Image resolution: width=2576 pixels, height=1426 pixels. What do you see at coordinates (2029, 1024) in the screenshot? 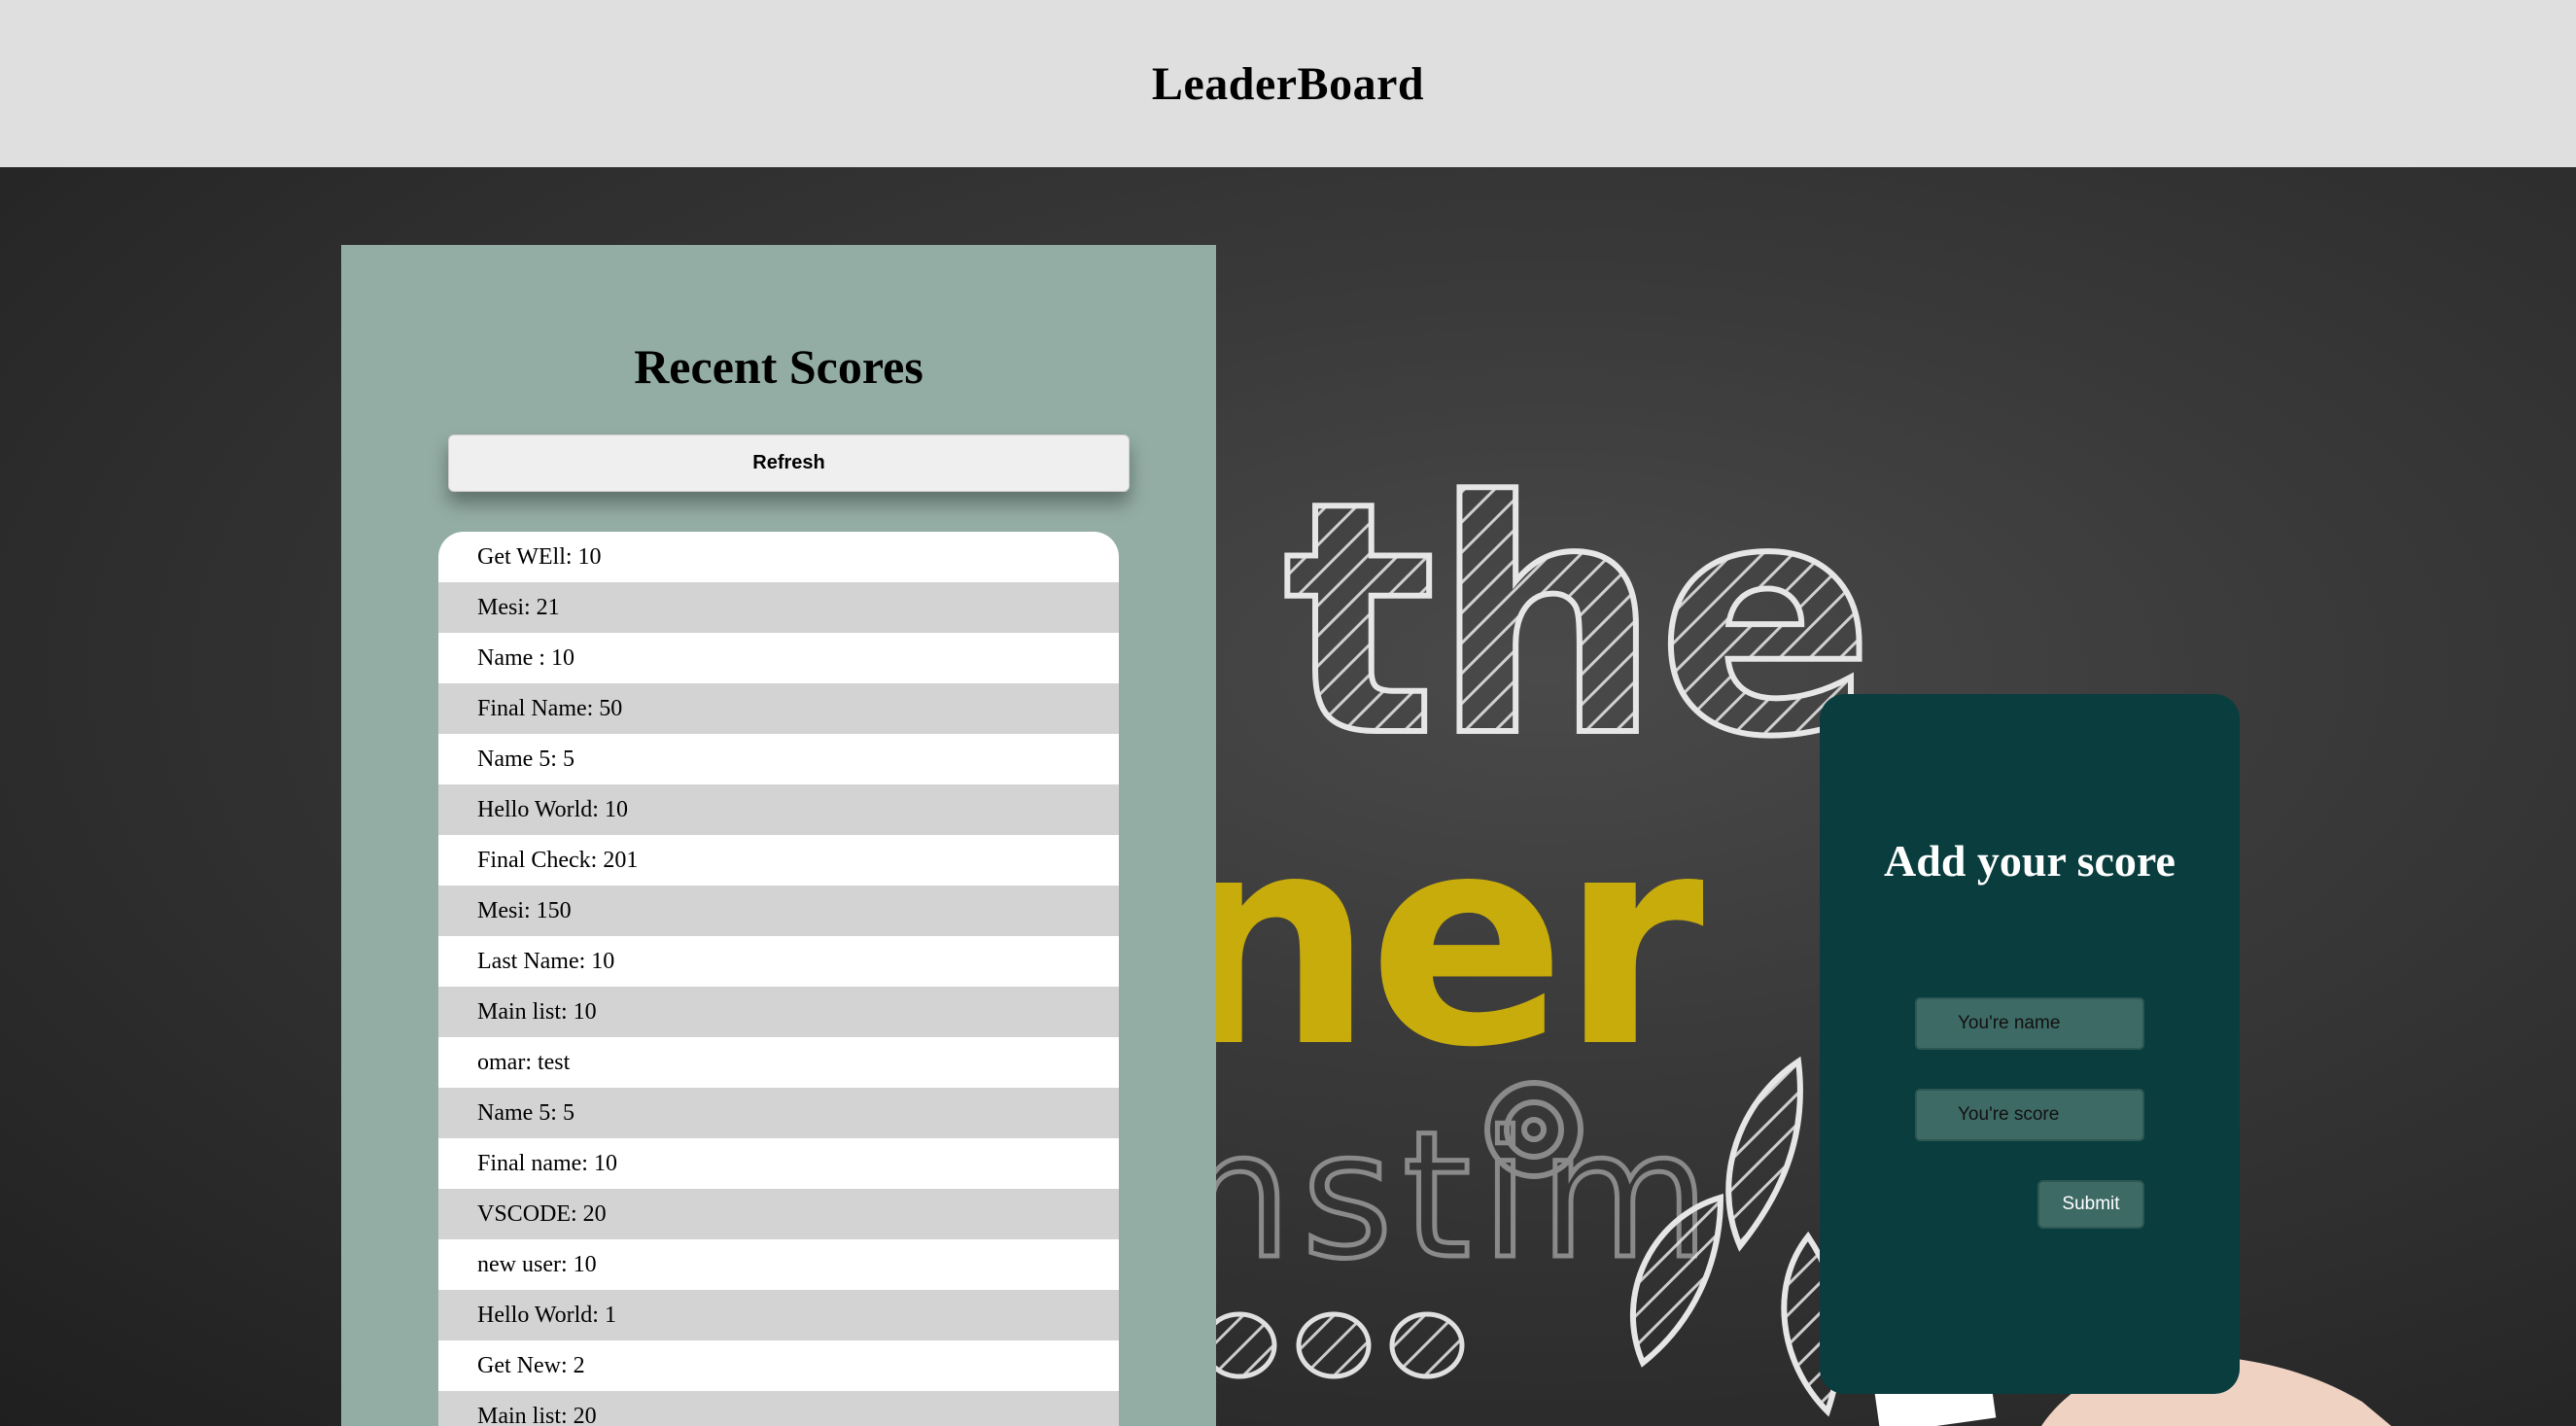
I see `name-input` at bounding box center [2029, 1024].